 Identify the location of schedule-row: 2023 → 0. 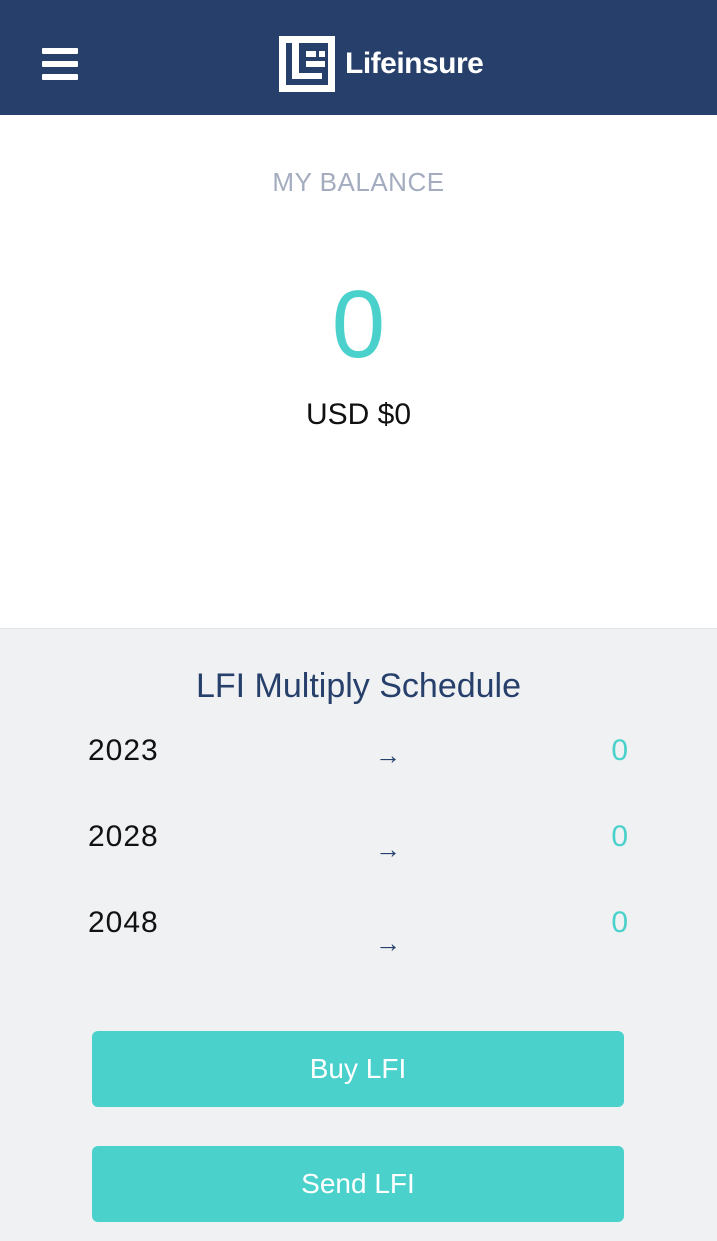
(358, 756).